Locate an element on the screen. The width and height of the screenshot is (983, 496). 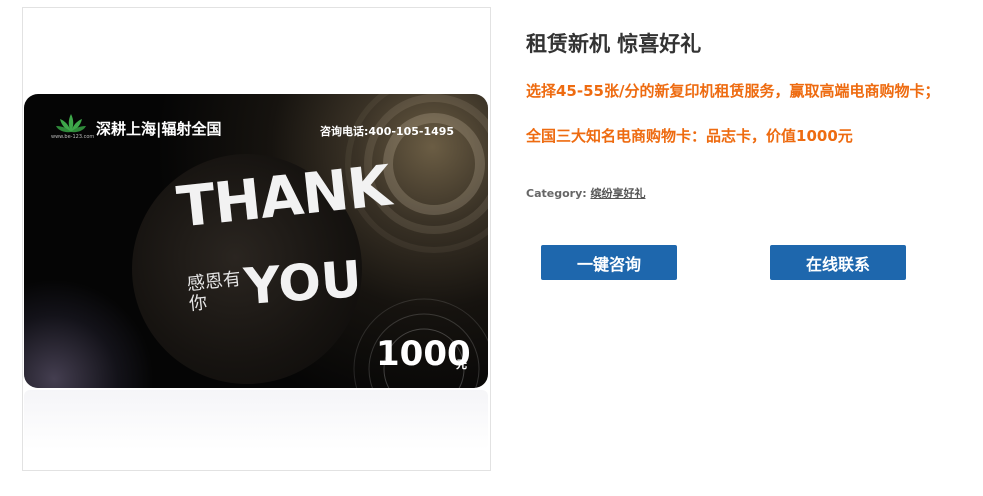
category-link: 缤纷享好礼 is located at coordinates (617, 193).